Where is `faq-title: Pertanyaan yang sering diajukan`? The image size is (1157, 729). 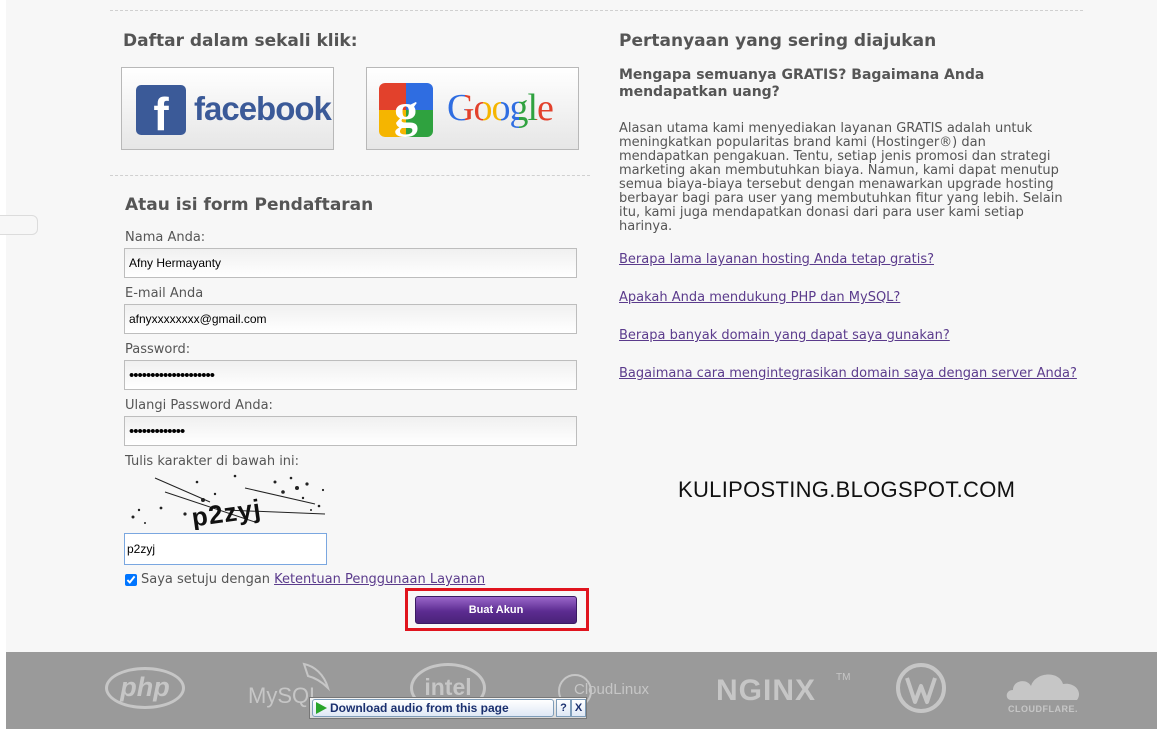 faq-title: Pertanyaan yang sering diajukan is located at coordinates (778, 41).